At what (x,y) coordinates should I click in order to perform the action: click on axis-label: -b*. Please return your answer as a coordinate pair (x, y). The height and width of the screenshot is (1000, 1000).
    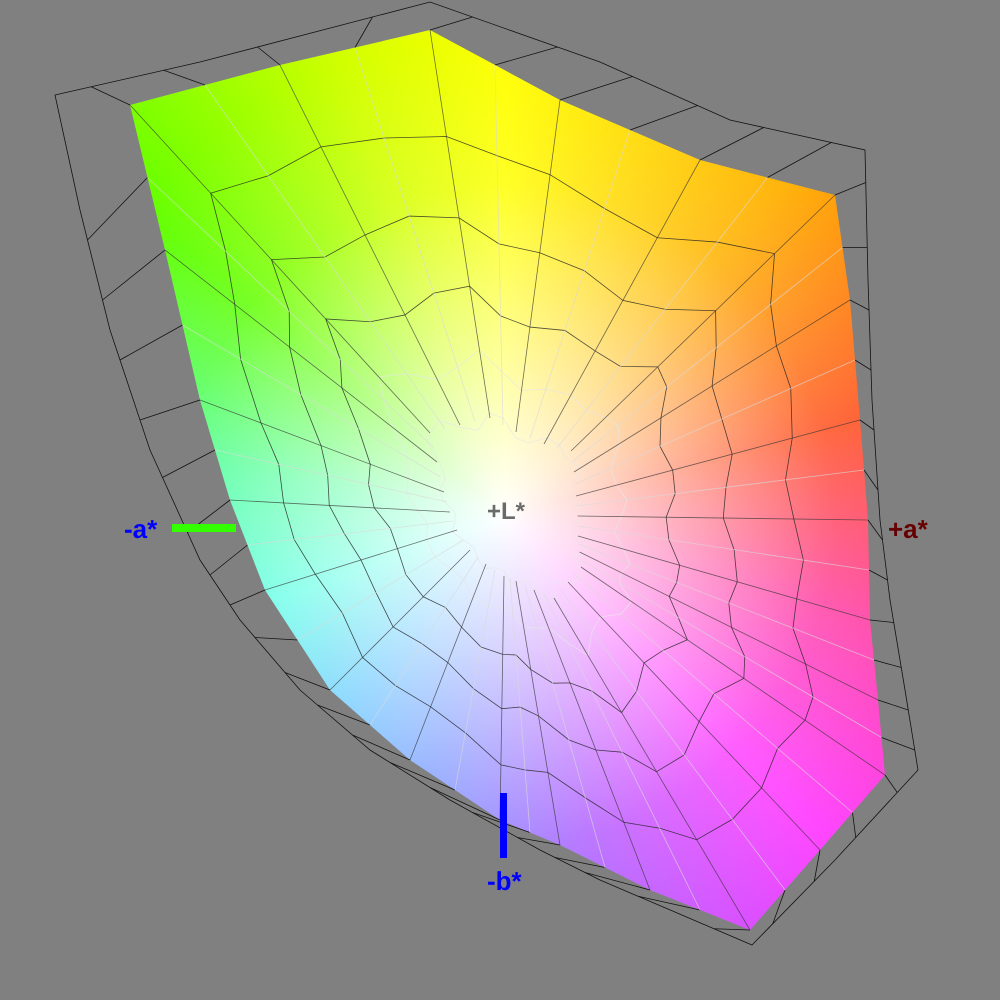
    Looking at the image, I should click on (504, 881).